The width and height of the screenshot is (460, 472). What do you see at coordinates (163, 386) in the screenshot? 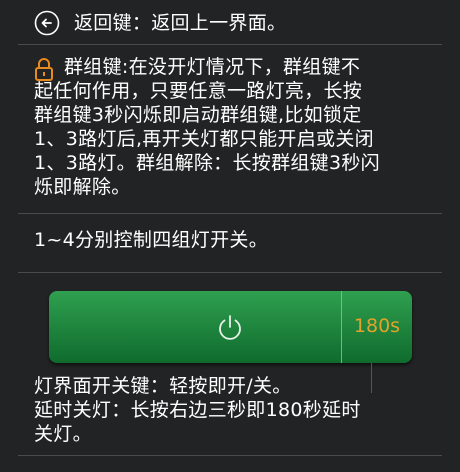
I see `switch-desc-line-1: 灯界面开关键：轻按即开/关。` at bounding box center [163, 386].